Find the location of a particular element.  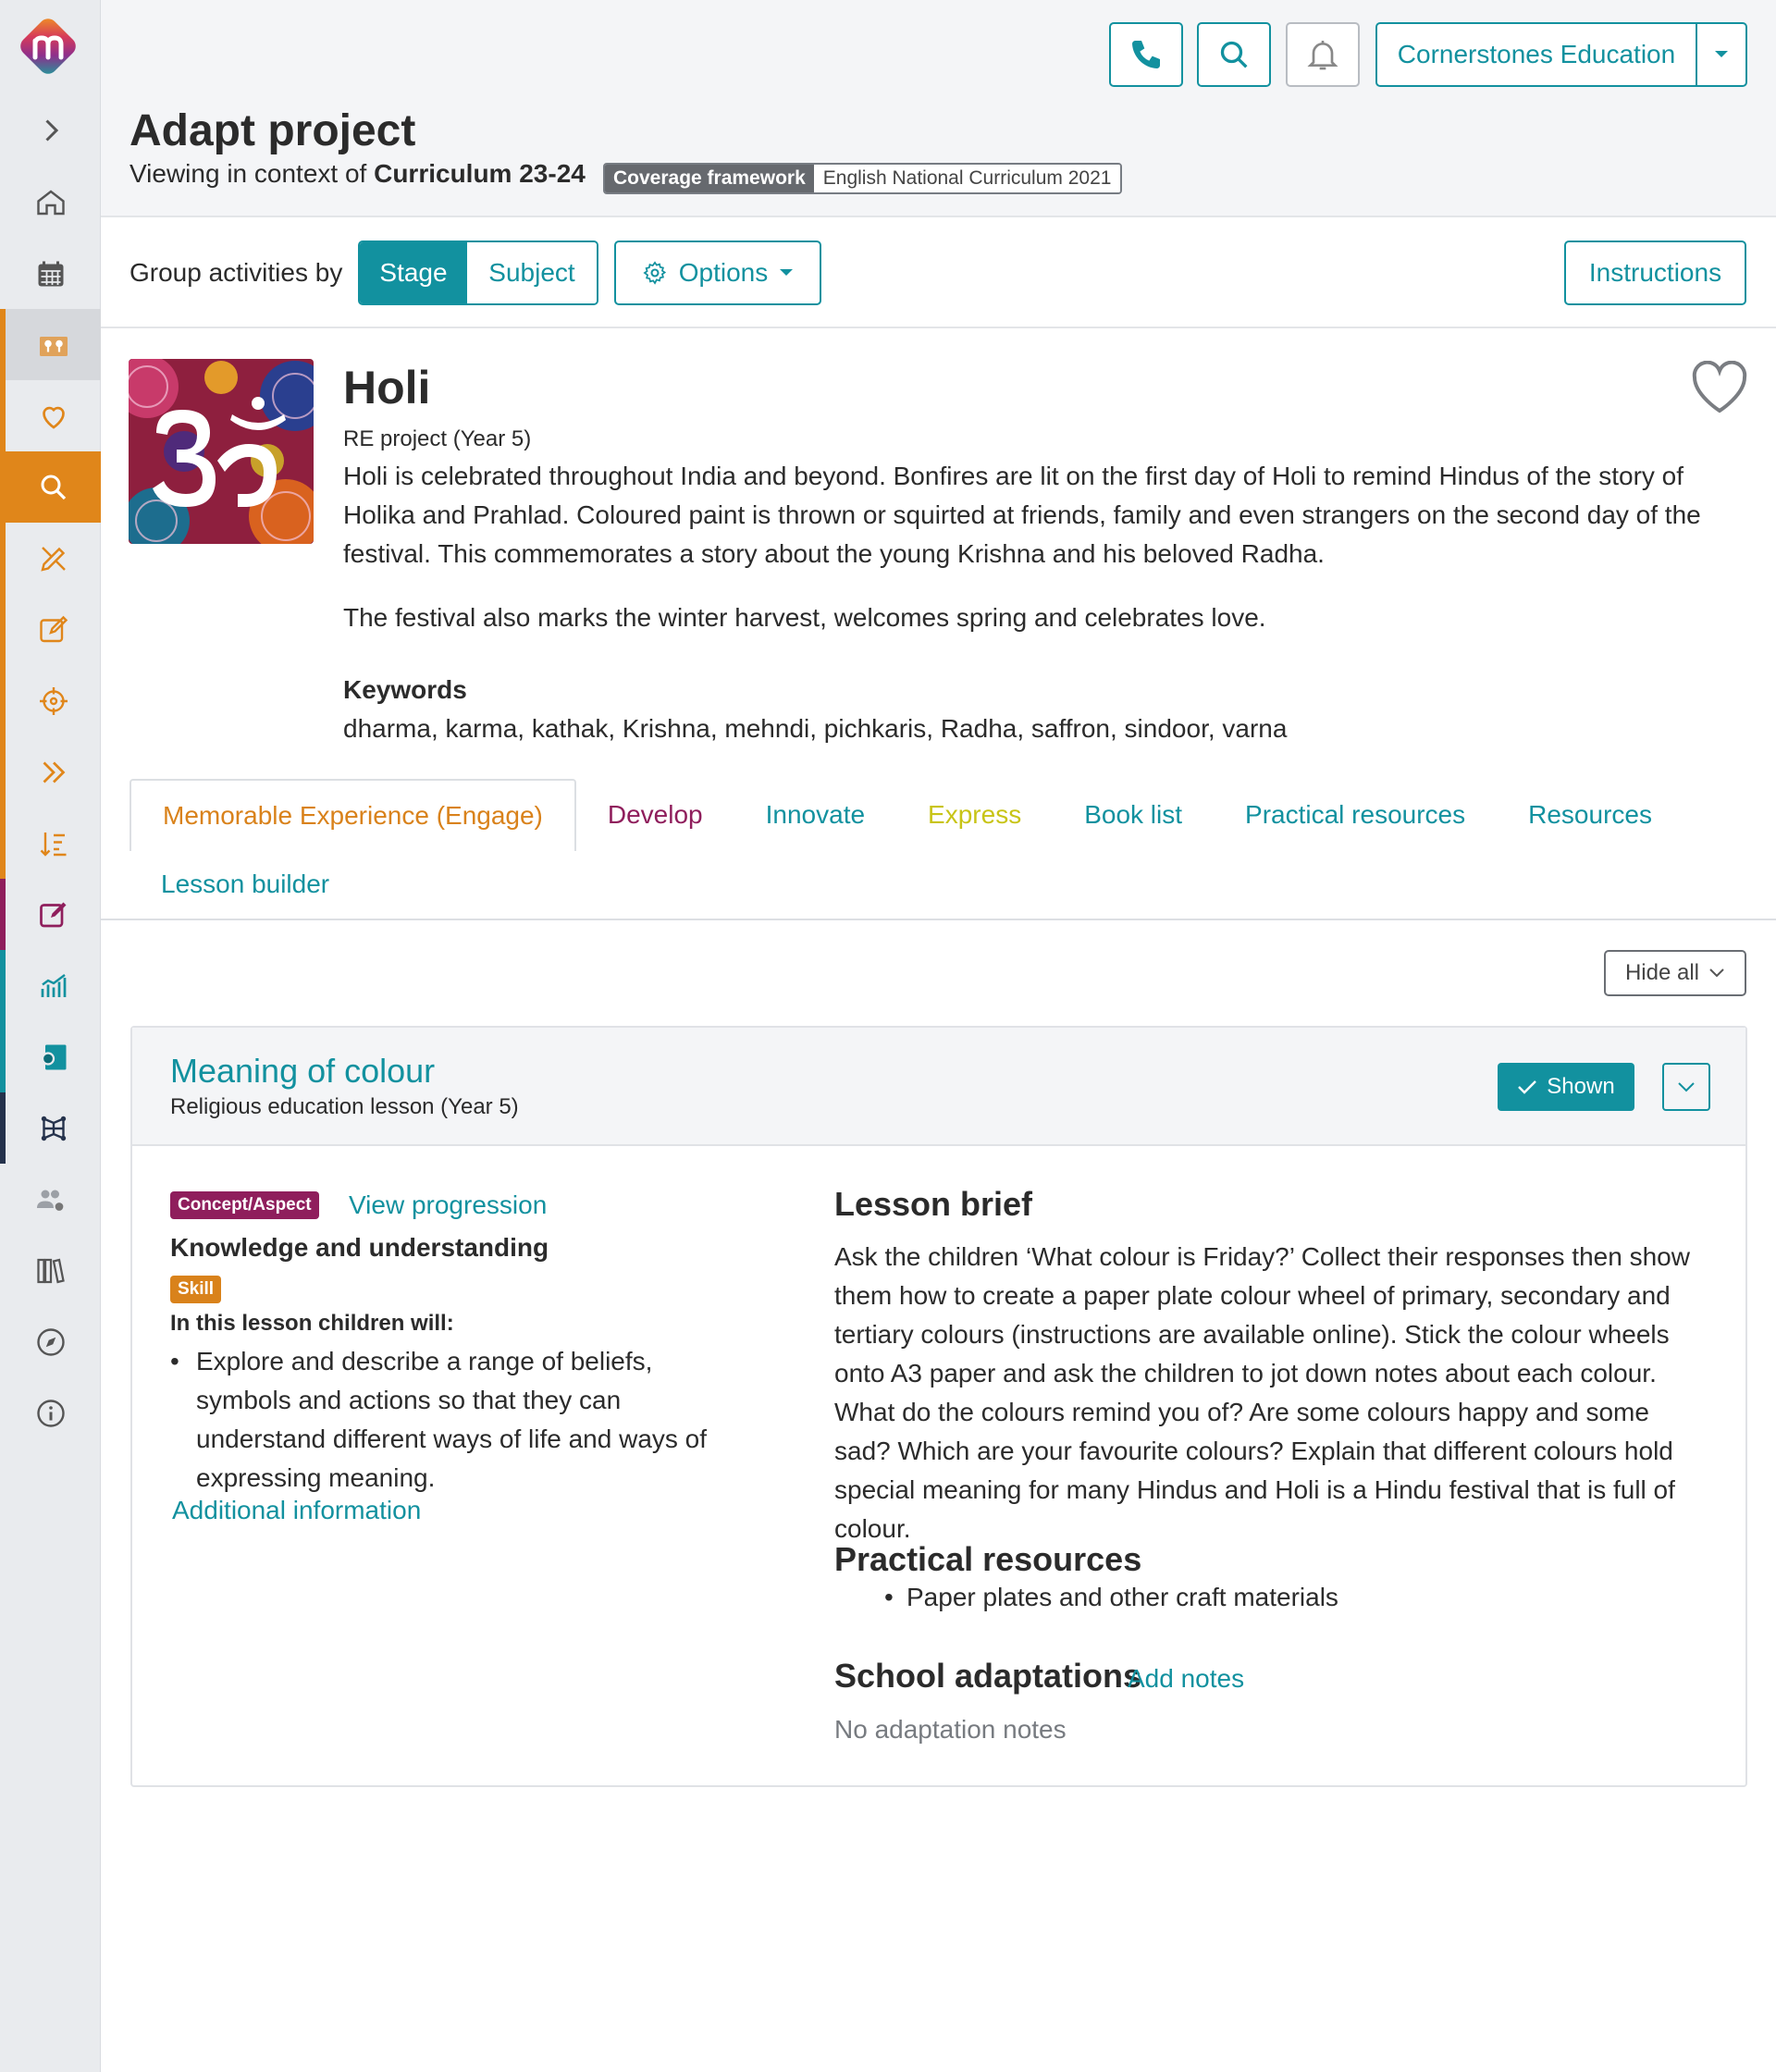

sidebar-item-search is located at coordinates (51, 487).